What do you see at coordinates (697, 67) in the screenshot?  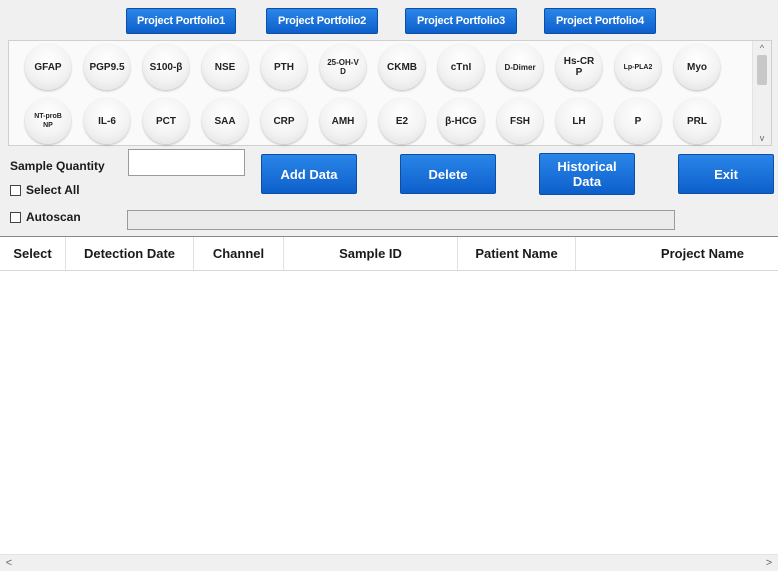 I see `item-myo: Myo` at bounding box center [697, 67].